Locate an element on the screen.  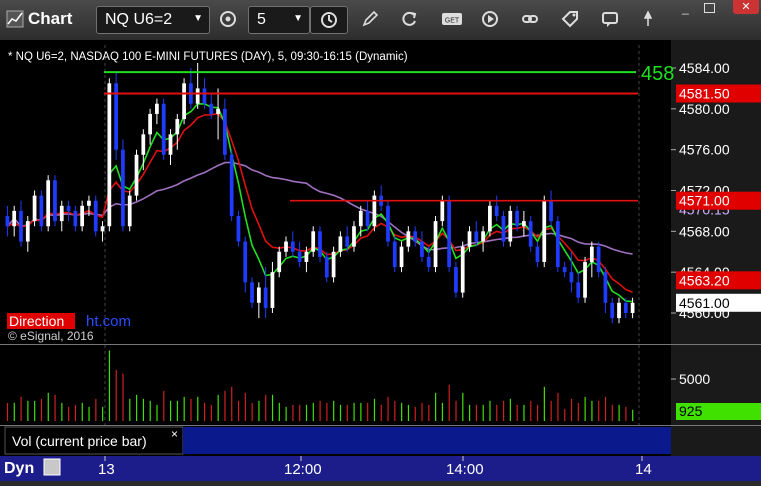
clock-button is located at coordinates (329, 20).